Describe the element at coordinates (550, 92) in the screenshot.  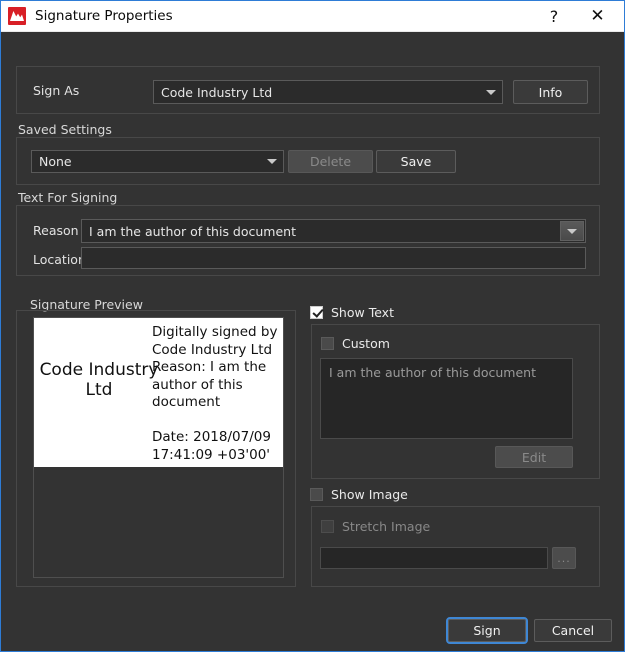
I see `info-button: Info` at that location.